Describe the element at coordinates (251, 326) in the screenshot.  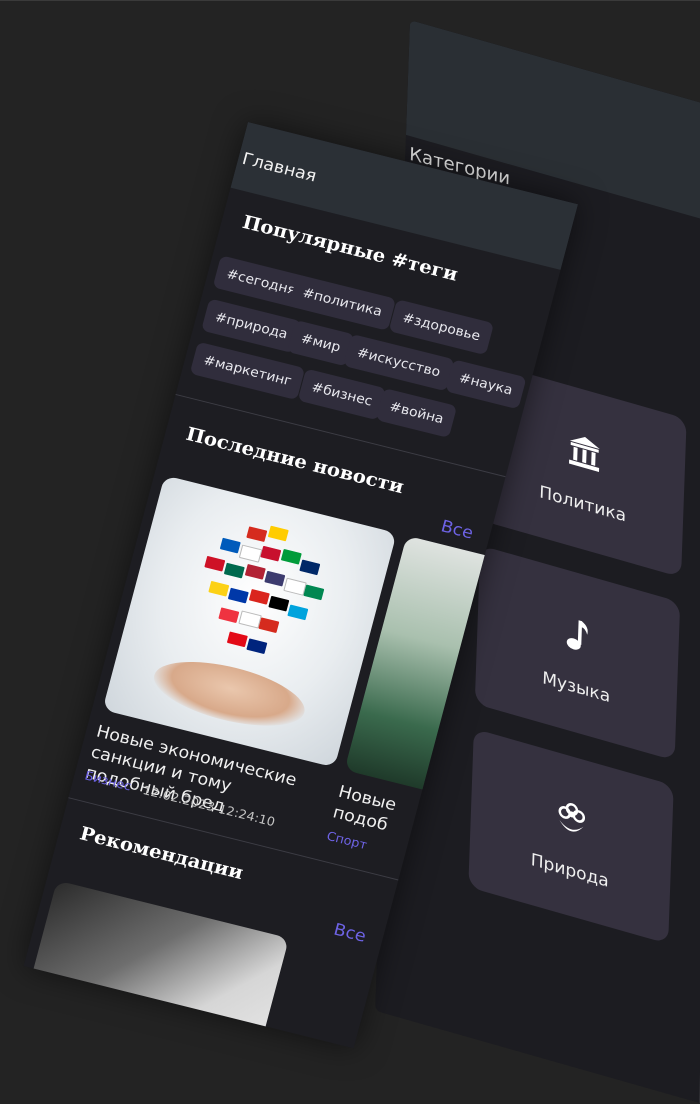
I see `tag-chip: #природа` at that location.